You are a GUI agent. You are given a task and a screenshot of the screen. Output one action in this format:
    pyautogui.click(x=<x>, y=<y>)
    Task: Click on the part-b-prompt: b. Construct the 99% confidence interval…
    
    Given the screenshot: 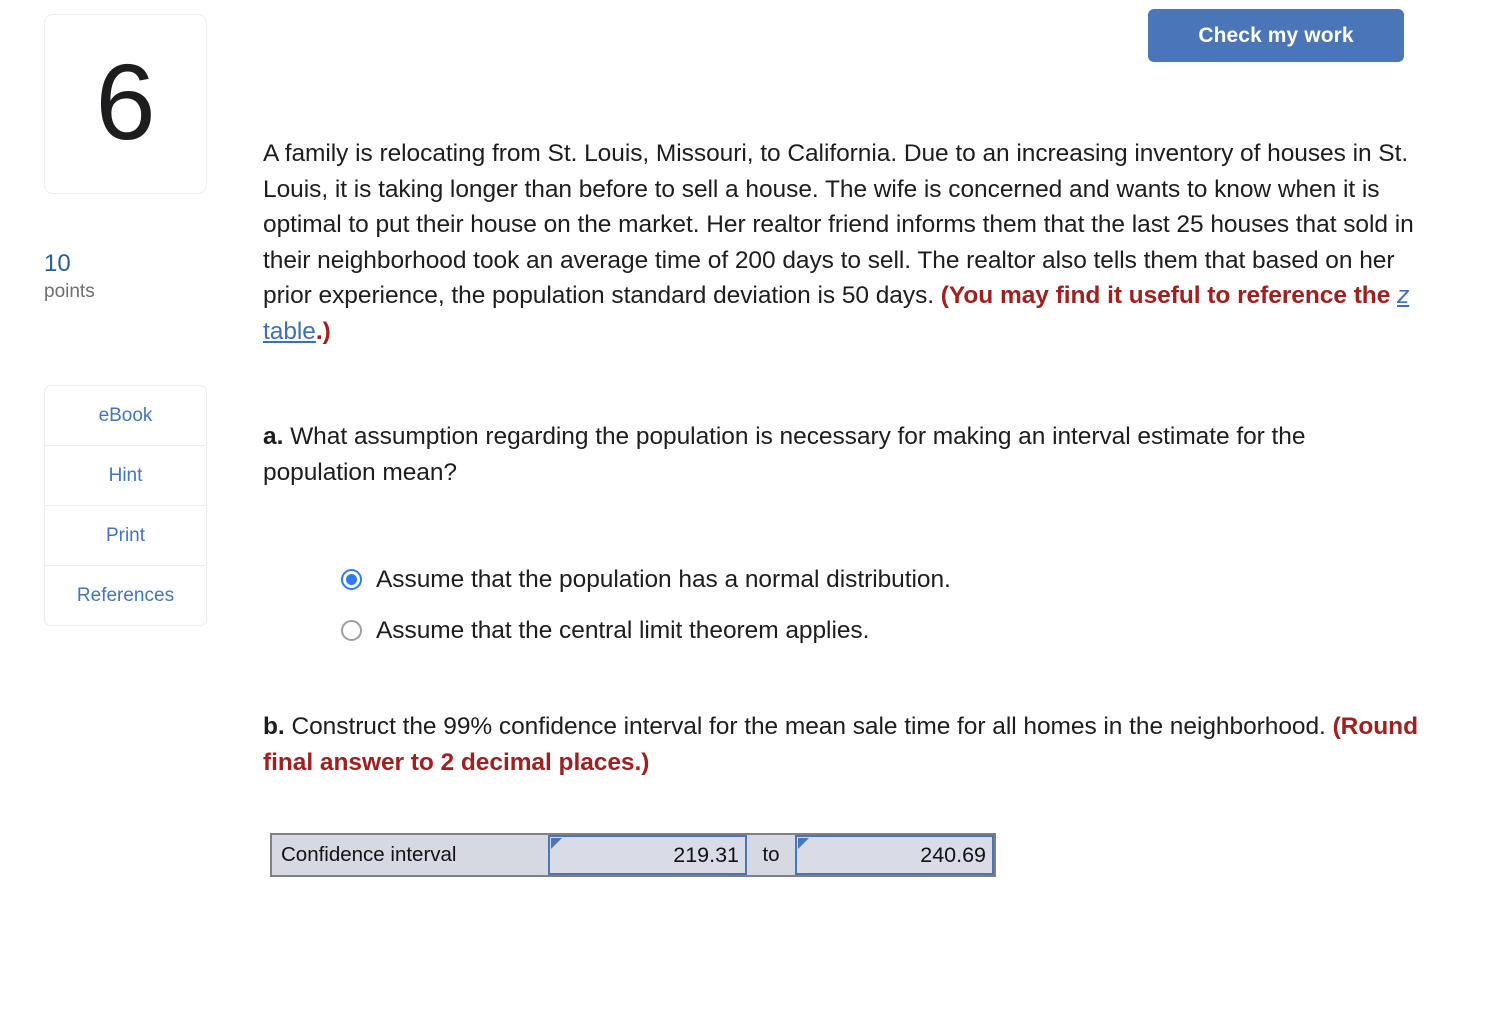 What is the action you would take?
    pyautogui.click(x=843, y=744)
    